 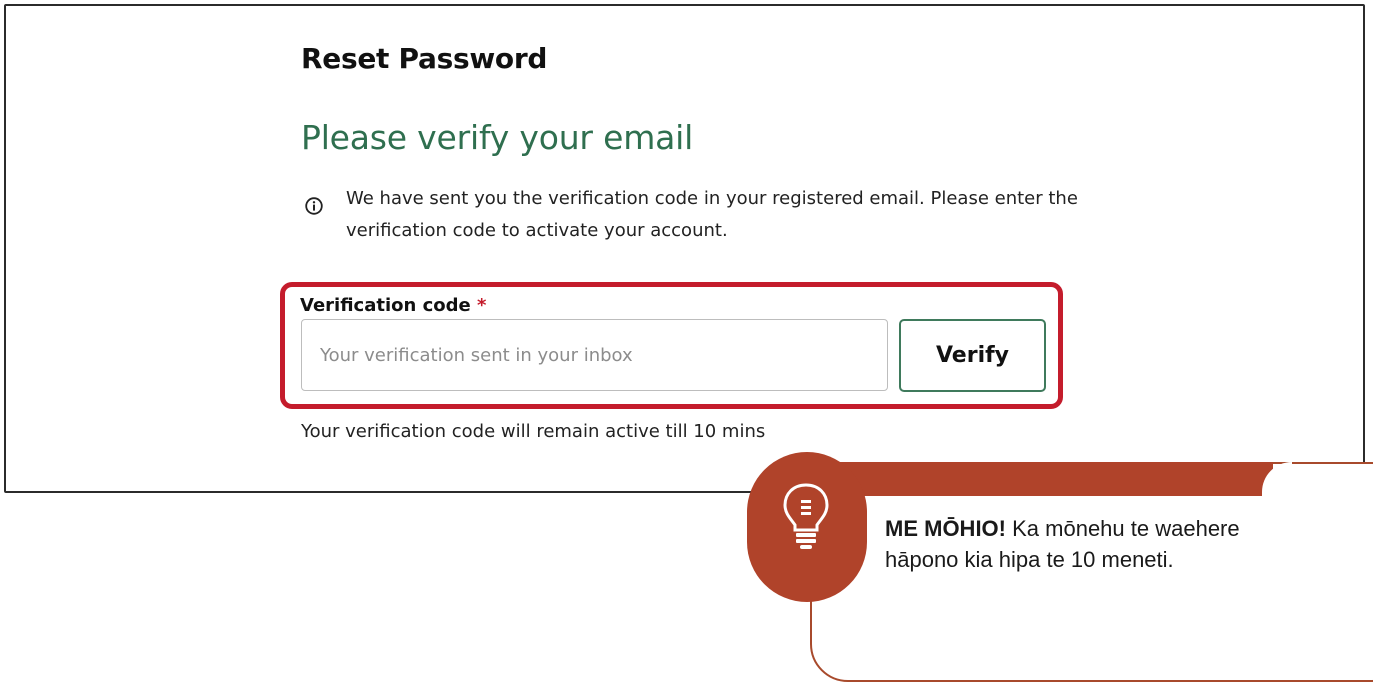 I want to click on info-icon, so click(x=314, y=206).